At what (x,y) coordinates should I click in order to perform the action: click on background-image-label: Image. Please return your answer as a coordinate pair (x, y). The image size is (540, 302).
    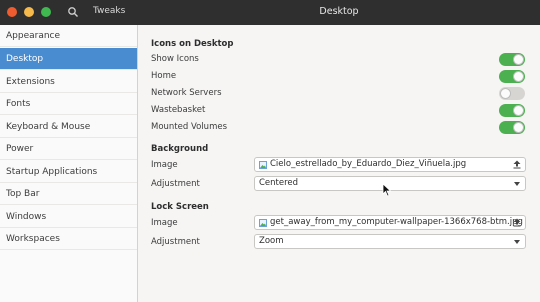
    Looking at the image, I should click on (164, 165).